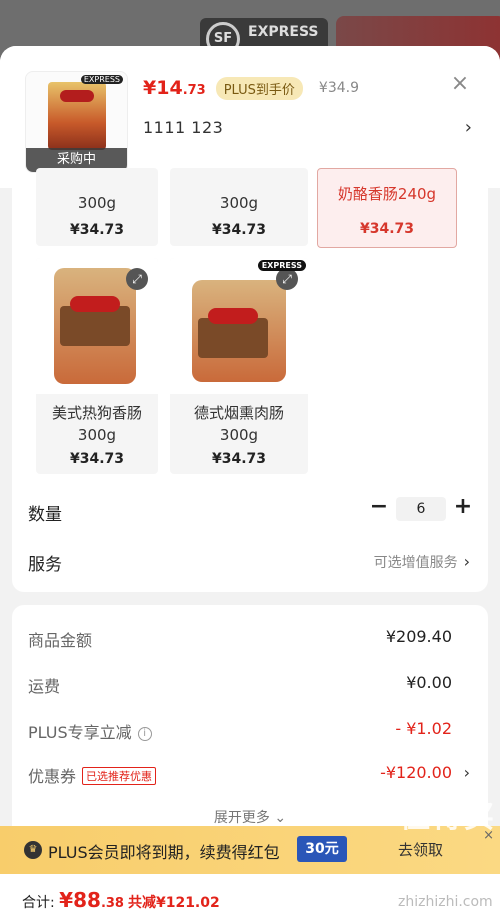  I want to click on quantity-plus-button: +, so click(463, 507).